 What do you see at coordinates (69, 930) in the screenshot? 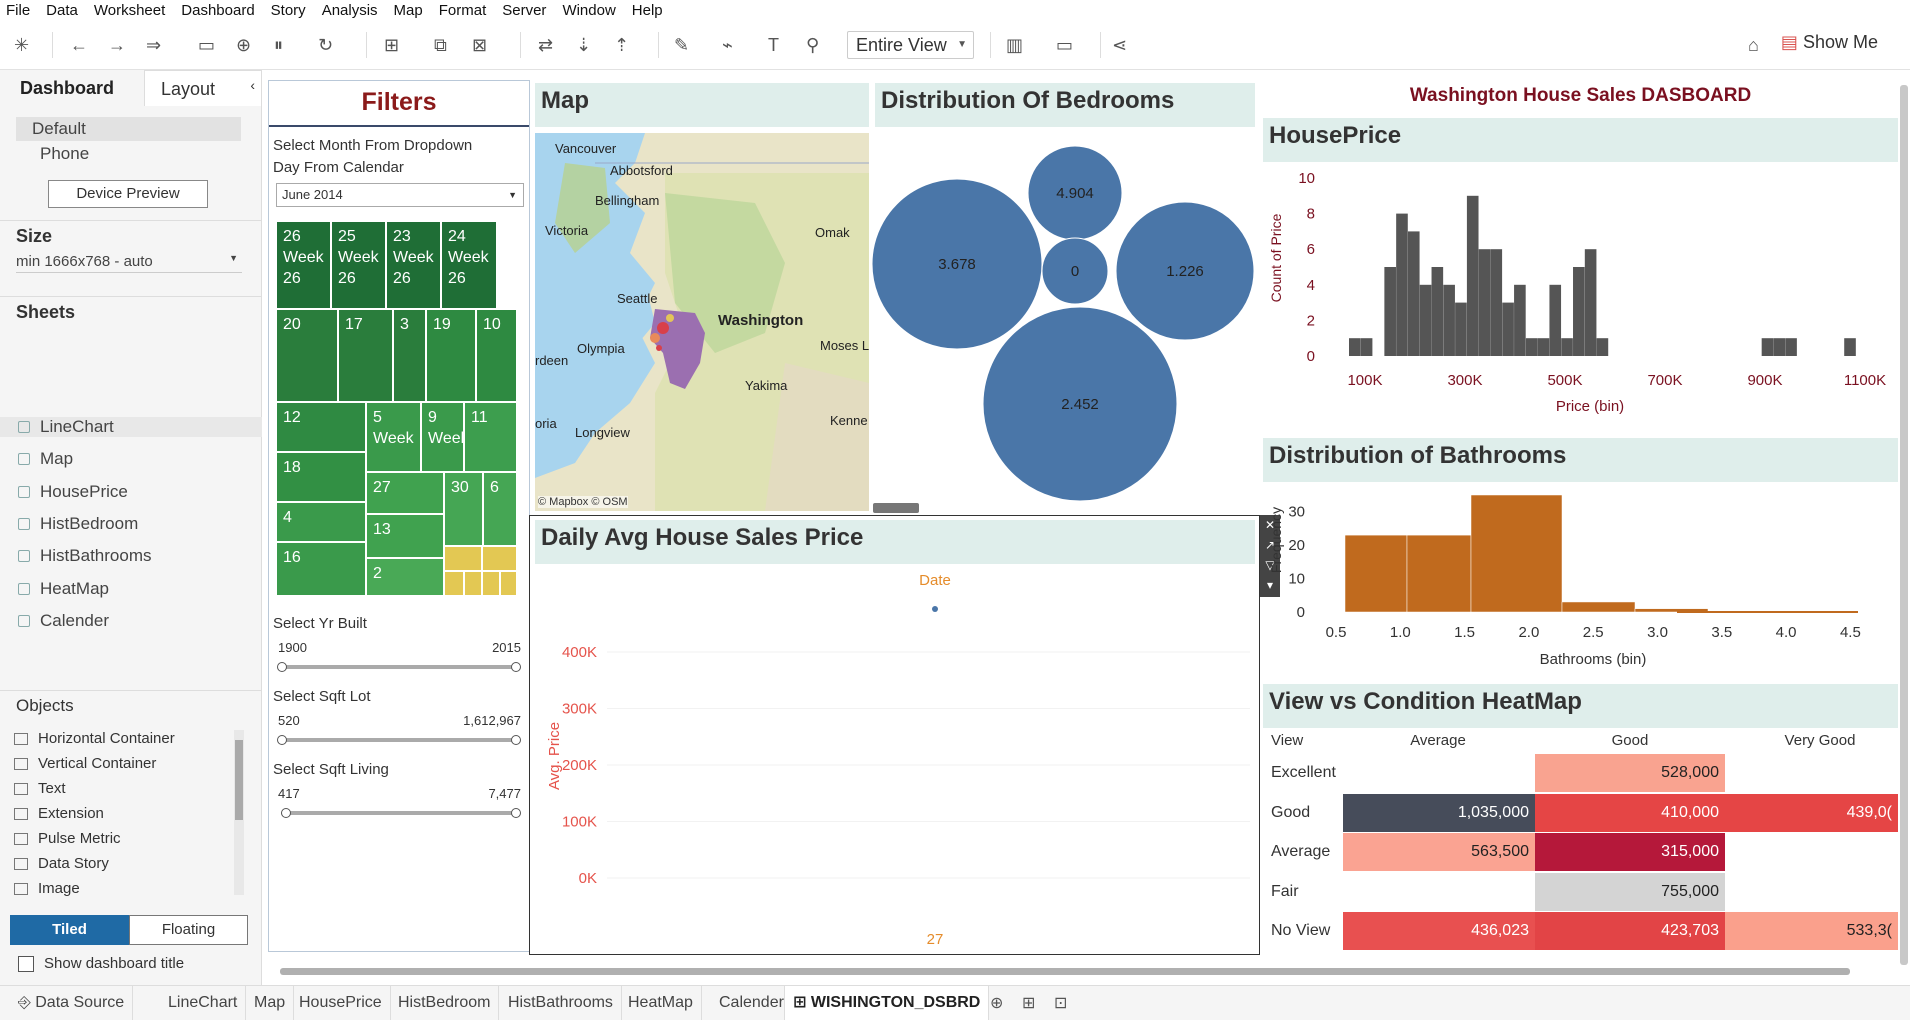
I see `tiled-button: Tiled` at bounding box center [69, 930].